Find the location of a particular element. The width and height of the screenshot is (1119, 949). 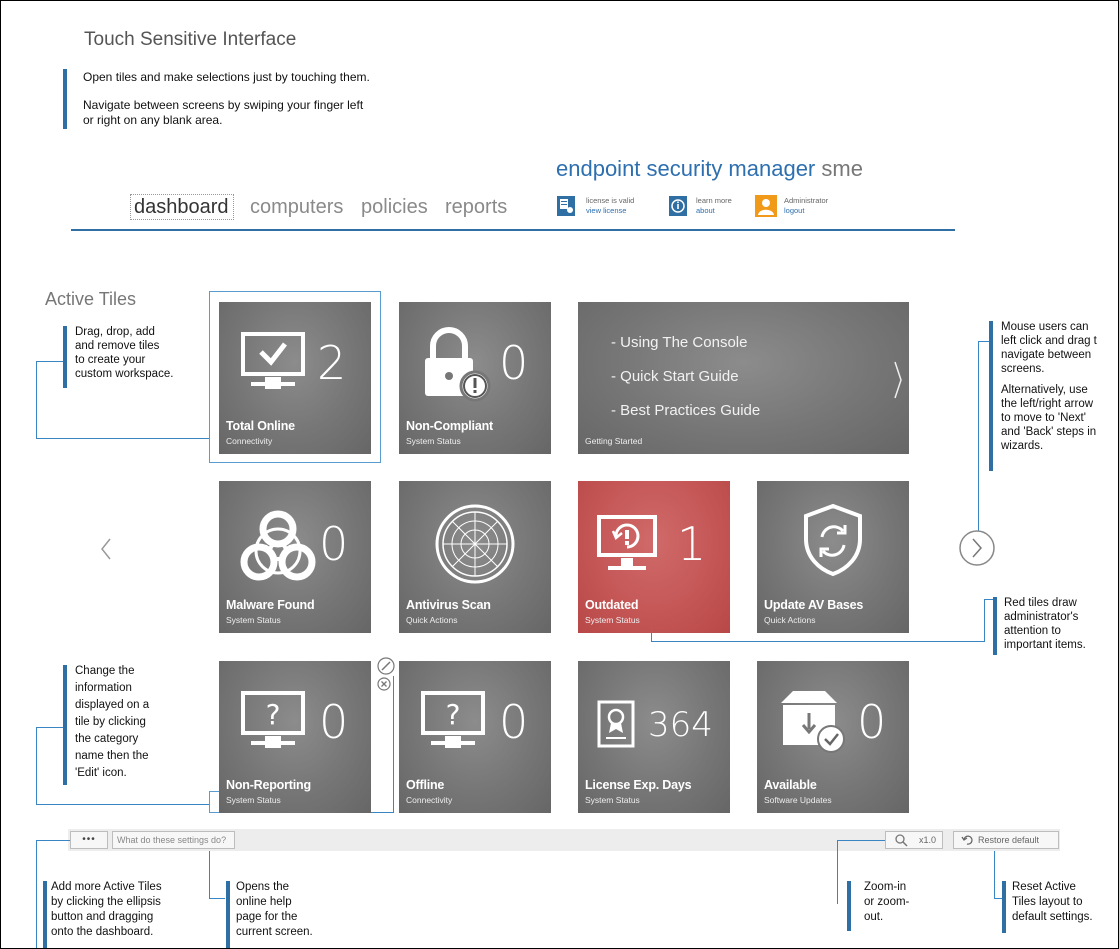

change-connector-v is located at coordinates (36, 766).